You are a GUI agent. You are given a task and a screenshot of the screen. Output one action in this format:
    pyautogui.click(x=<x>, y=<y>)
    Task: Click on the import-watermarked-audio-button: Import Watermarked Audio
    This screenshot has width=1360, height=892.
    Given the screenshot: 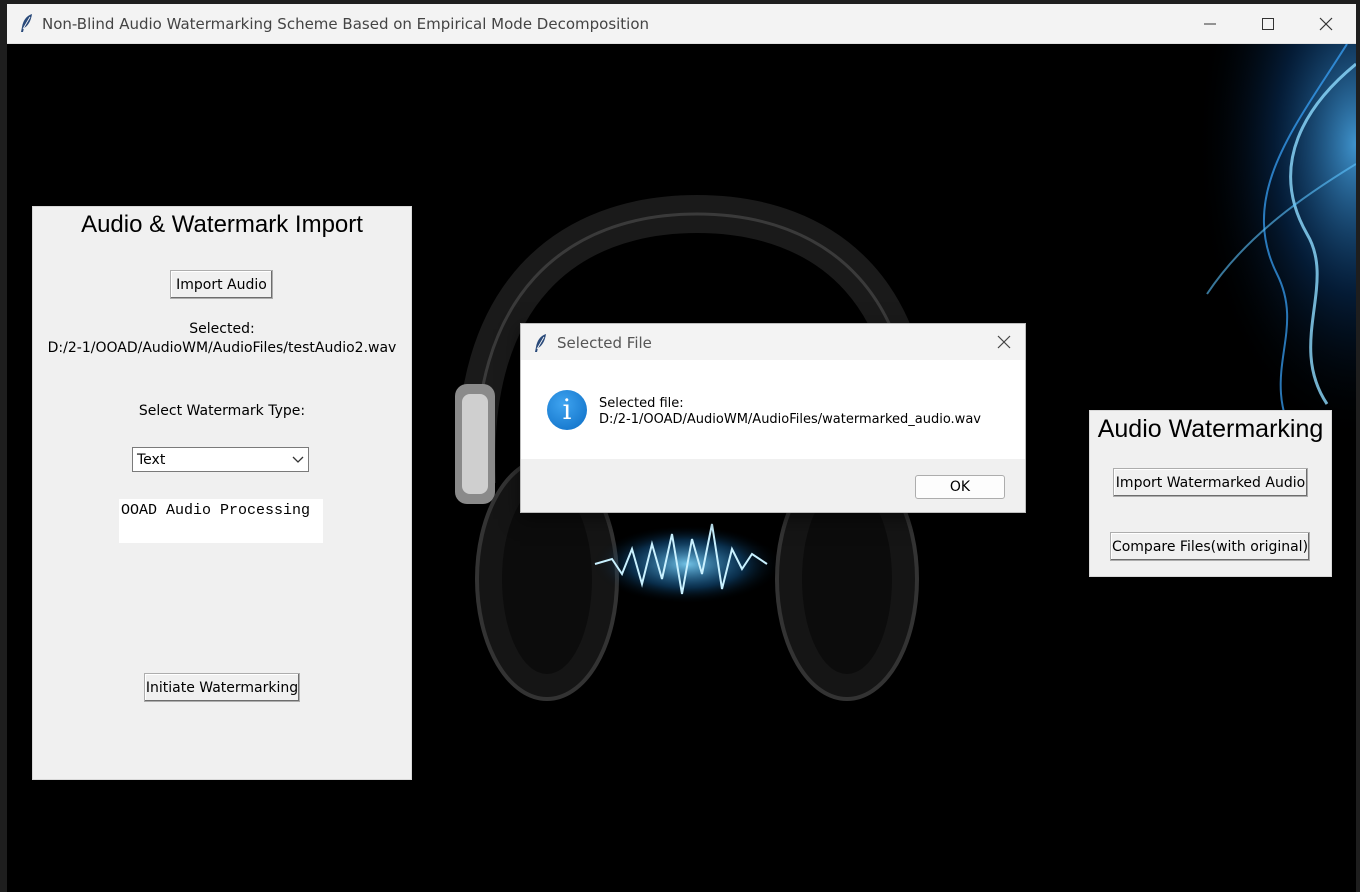 What is the action you would take?
    pyautogui.click(x=1210, y=482)
    